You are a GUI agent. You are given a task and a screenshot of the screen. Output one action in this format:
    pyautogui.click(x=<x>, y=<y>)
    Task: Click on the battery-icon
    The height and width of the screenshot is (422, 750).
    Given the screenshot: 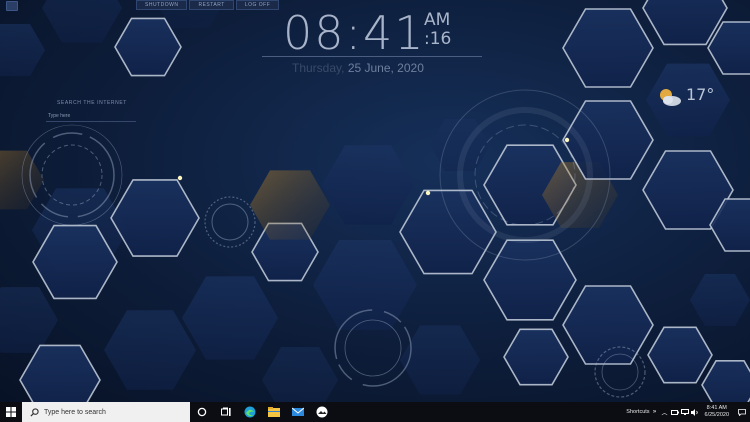 What is the action you would take?
    pyautogui.click(x=675, y=412)
    